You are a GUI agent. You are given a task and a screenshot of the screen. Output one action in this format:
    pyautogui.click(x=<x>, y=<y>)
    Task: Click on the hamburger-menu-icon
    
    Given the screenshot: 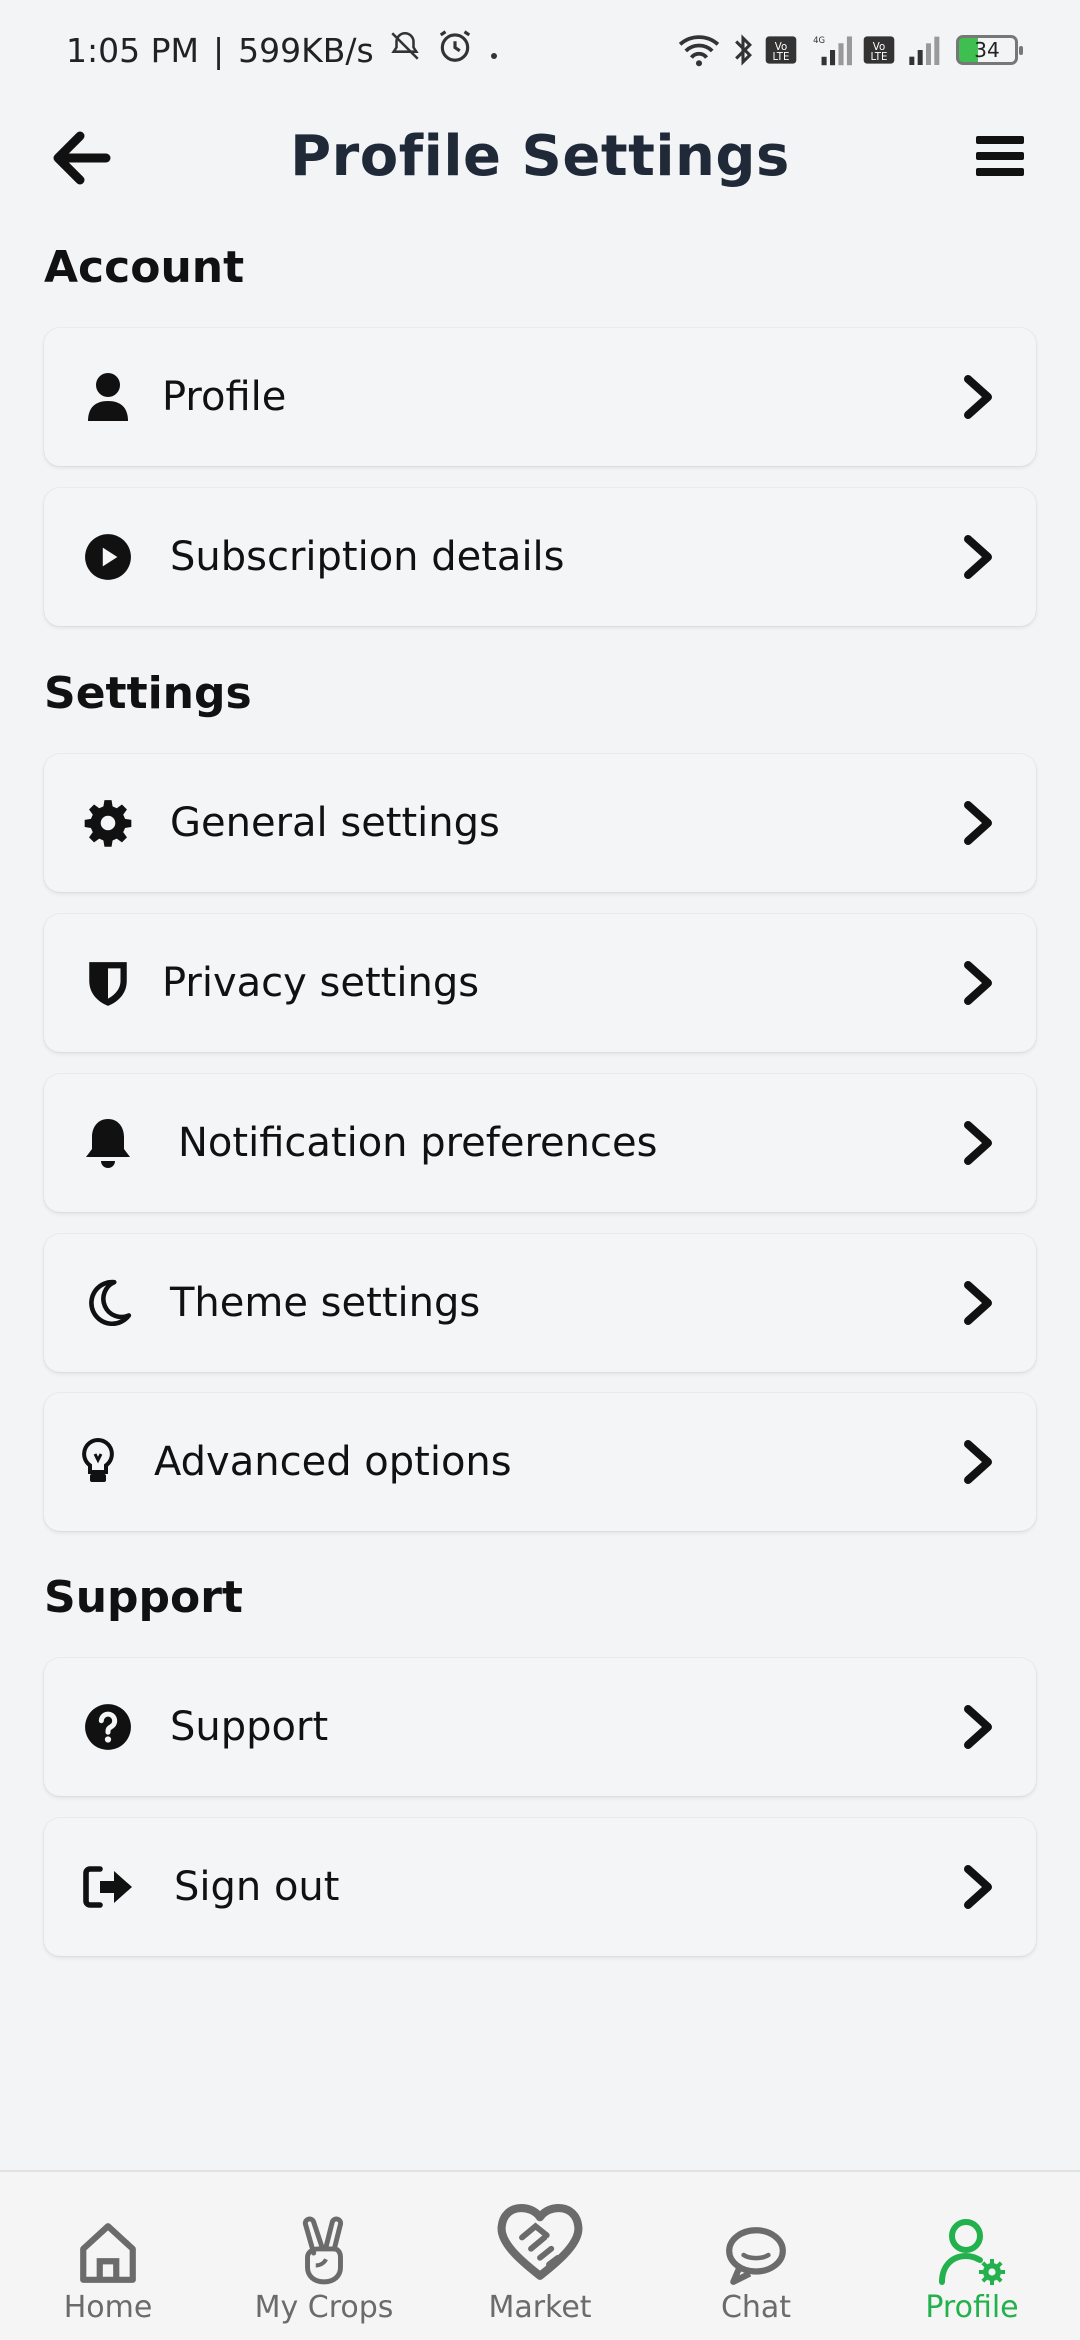 What is the action you would take?
    pyautogui.click(x=1000, y=156)
    